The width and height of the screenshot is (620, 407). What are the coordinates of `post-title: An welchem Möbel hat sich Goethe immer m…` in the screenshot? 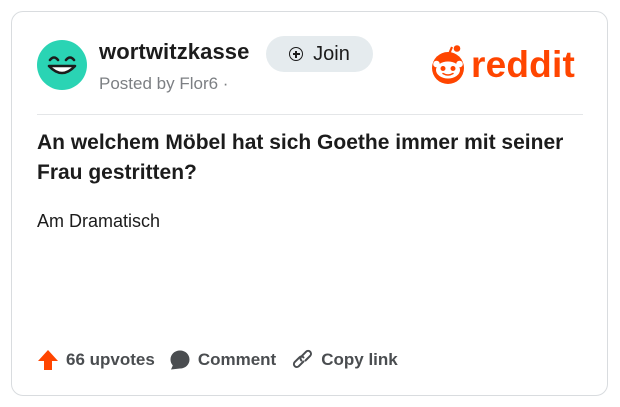 It's located at (307, 158).